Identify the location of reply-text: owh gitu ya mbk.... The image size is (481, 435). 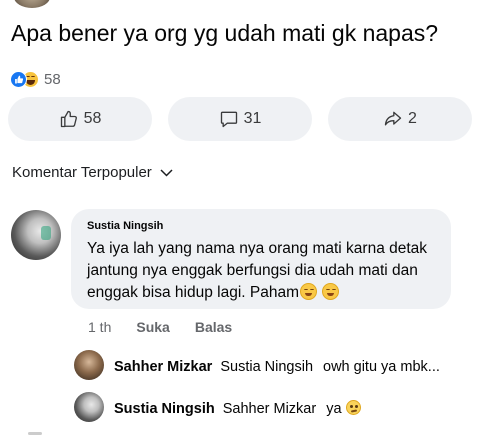
(381, 367).